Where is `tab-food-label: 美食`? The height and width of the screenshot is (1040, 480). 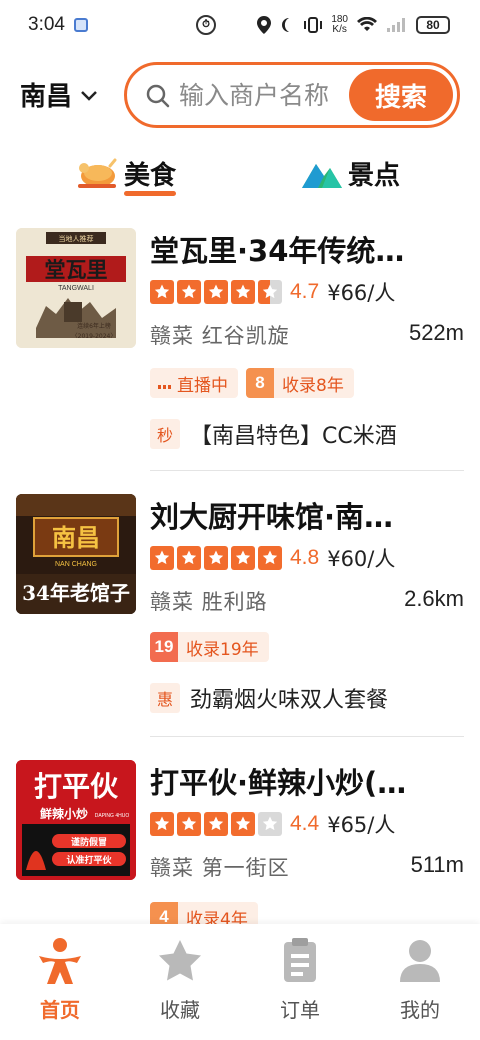
tab-food-label: 美食 is located at coordinates (150, 175).